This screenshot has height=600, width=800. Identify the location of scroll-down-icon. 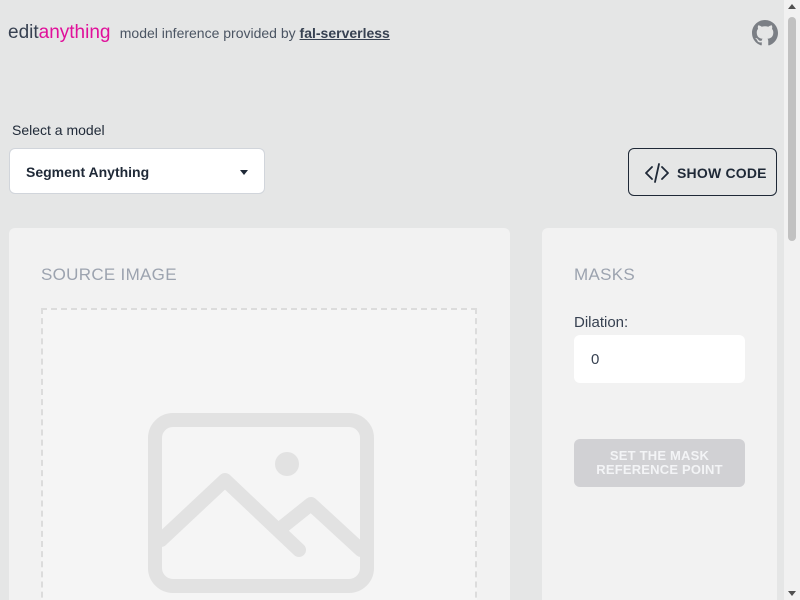
(792, 593).